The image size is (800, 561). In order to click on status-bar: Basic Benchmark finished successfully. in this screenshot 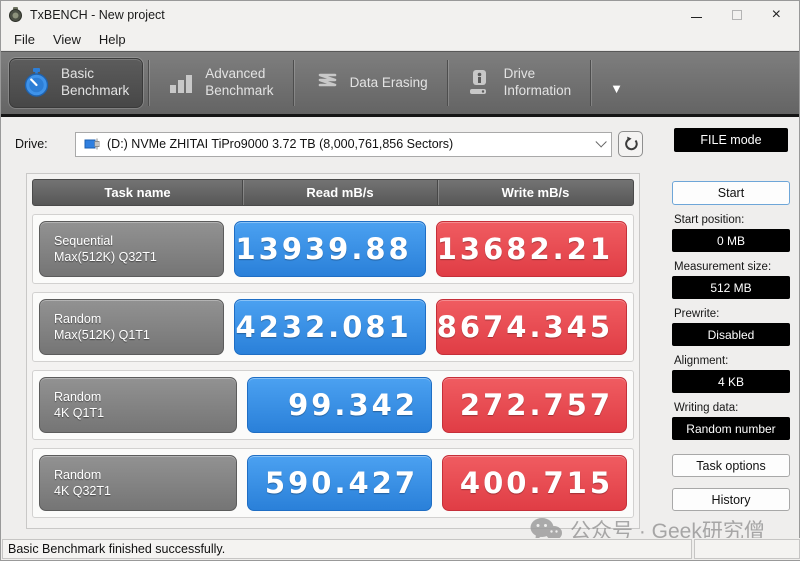, I will do `click(400, 549)`.